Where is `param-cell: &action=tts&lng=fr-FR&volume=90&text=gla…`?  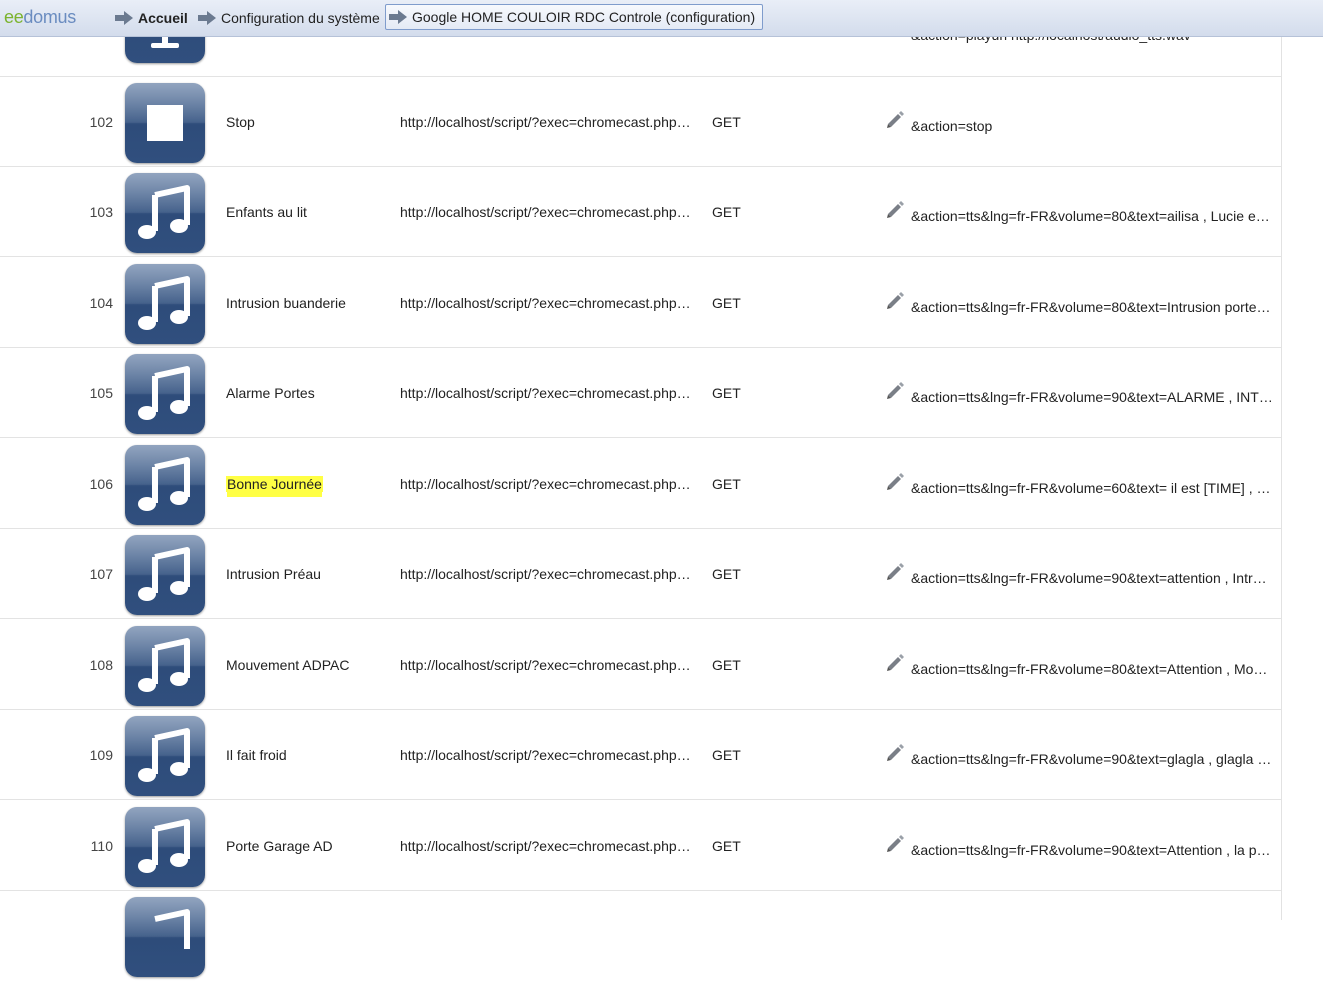 param-cell: &action=tts&lng=fr-FR&volume=90&text=gla… is located at coordinates (1092, 759).